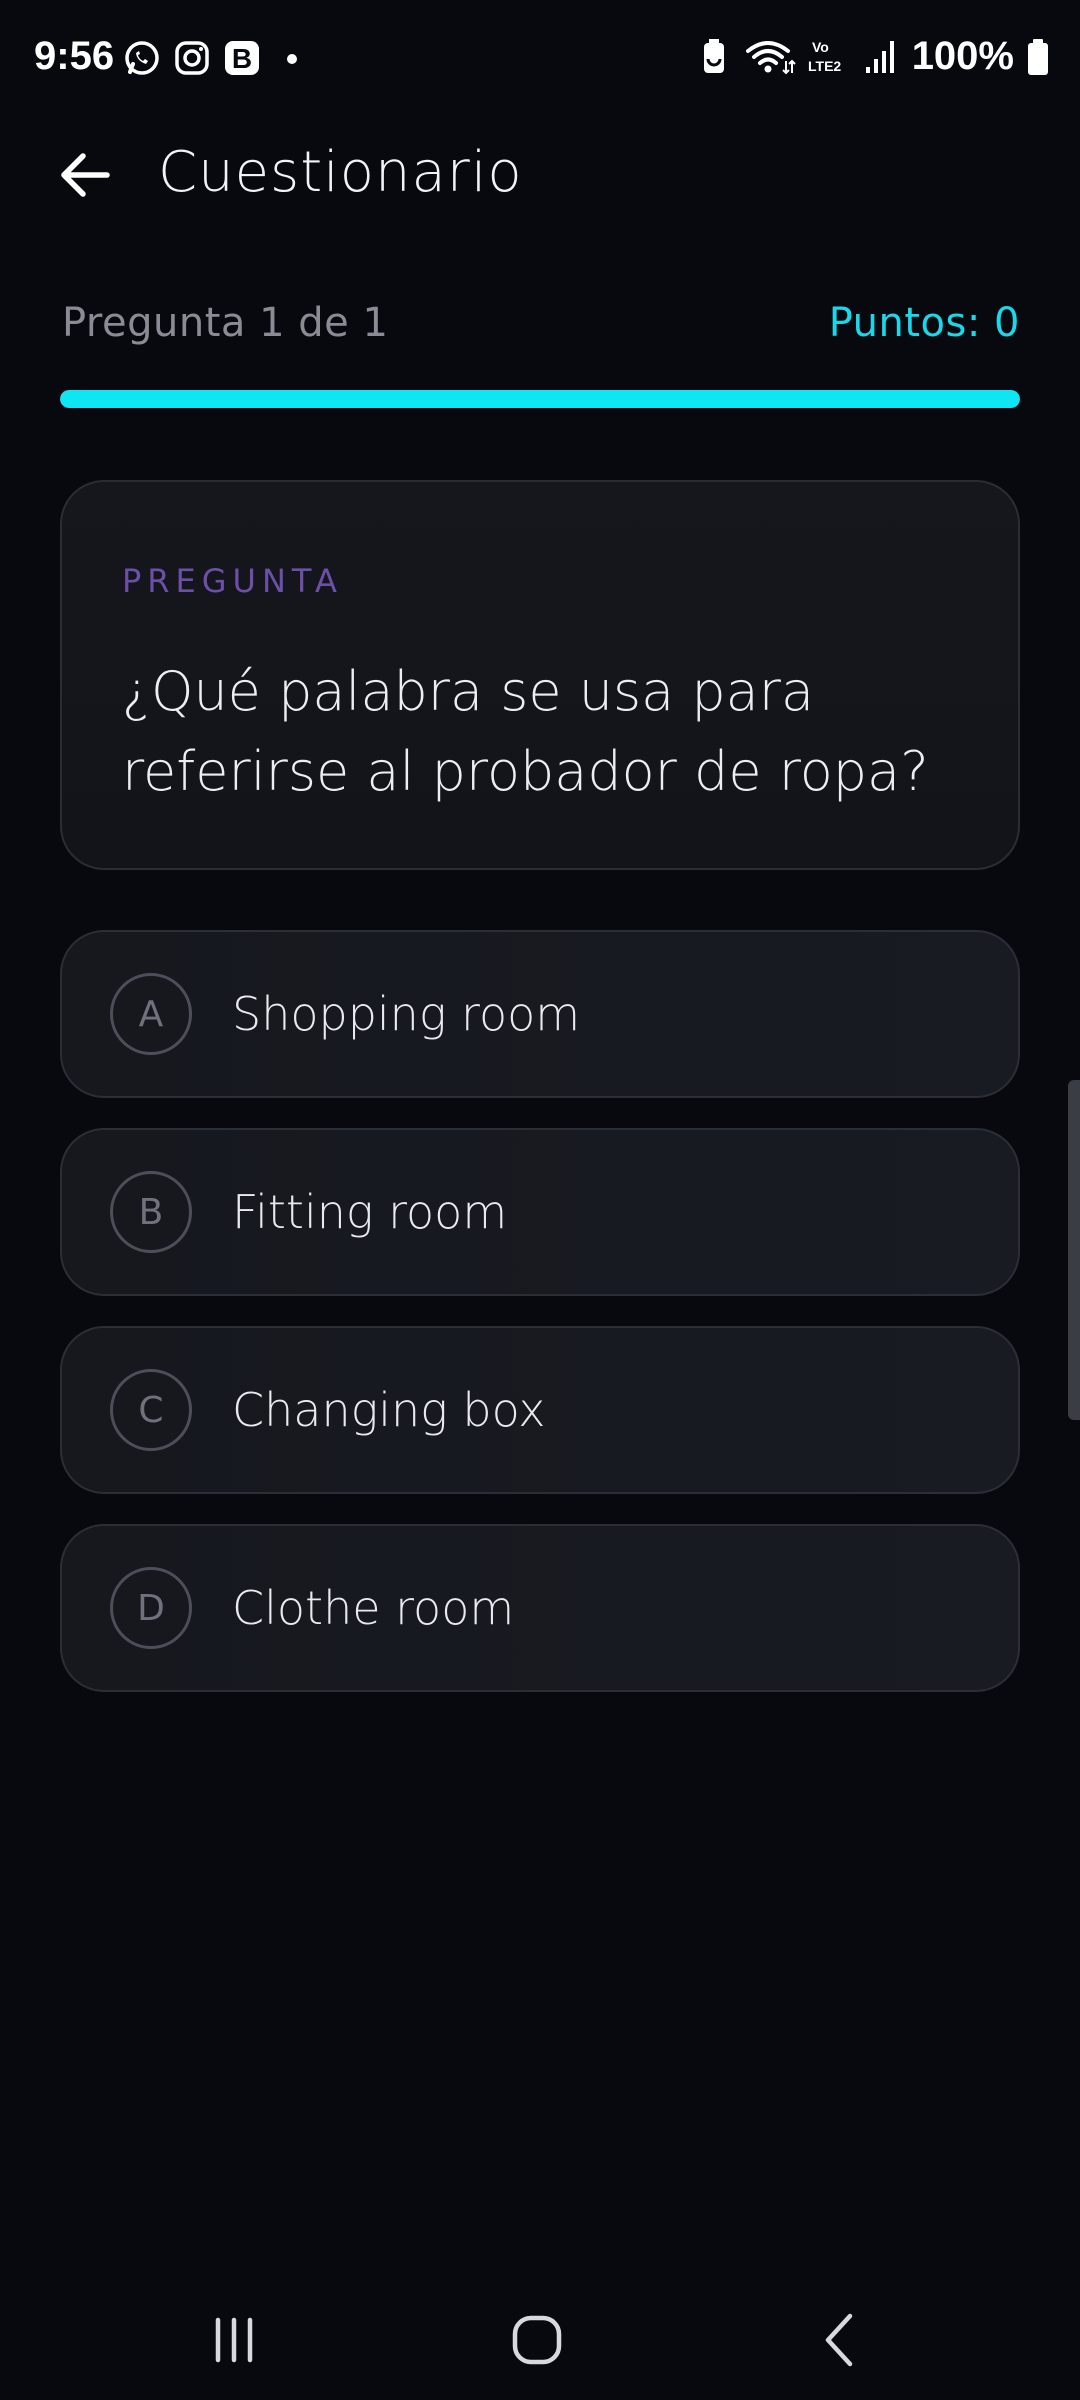 This screenshot has width=1080, height=2400. Describe the element at coordinates (713, 55) in the screenshot. I see `battery-saver-icon` at that location.